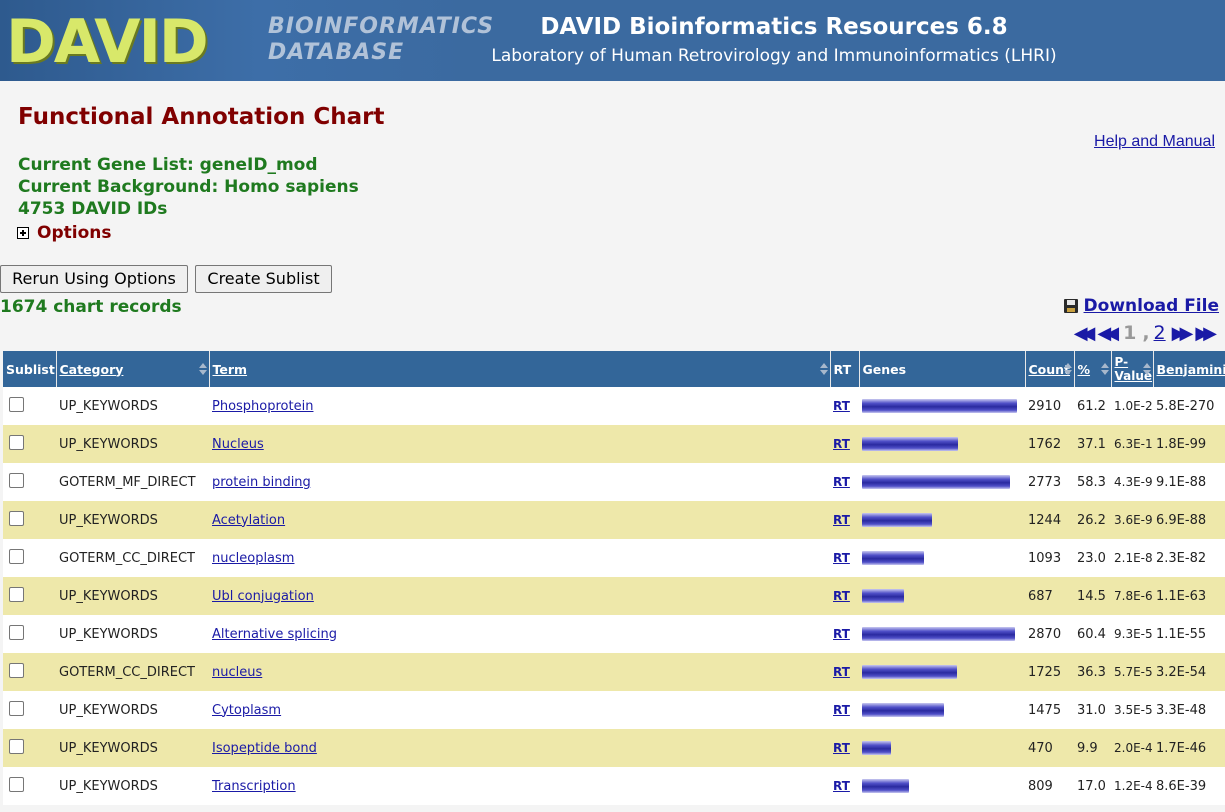 Image resolution: width=1225 pixels, height=812 pixels. I want to click on logo-subtitle: BIOINFORMATICS DATABASE, so click(380, 40).